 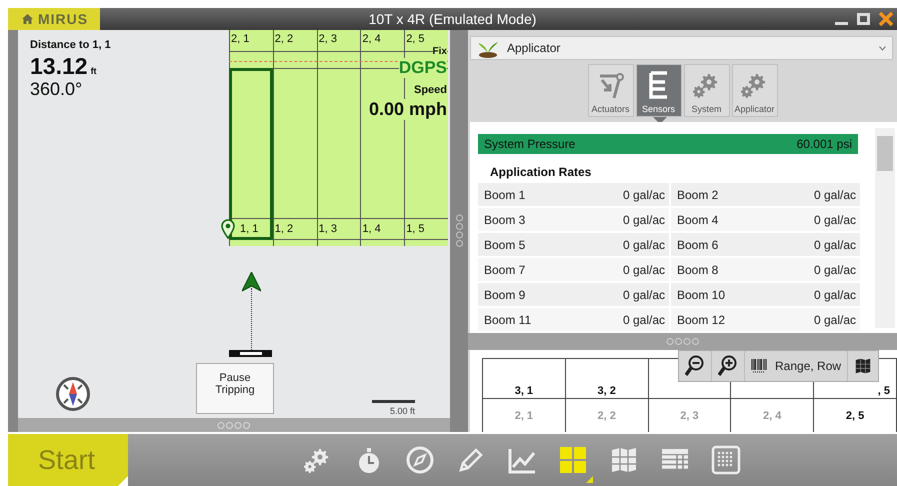 I want to click on boom-label: Boom 7, so click(x=505, y=269).